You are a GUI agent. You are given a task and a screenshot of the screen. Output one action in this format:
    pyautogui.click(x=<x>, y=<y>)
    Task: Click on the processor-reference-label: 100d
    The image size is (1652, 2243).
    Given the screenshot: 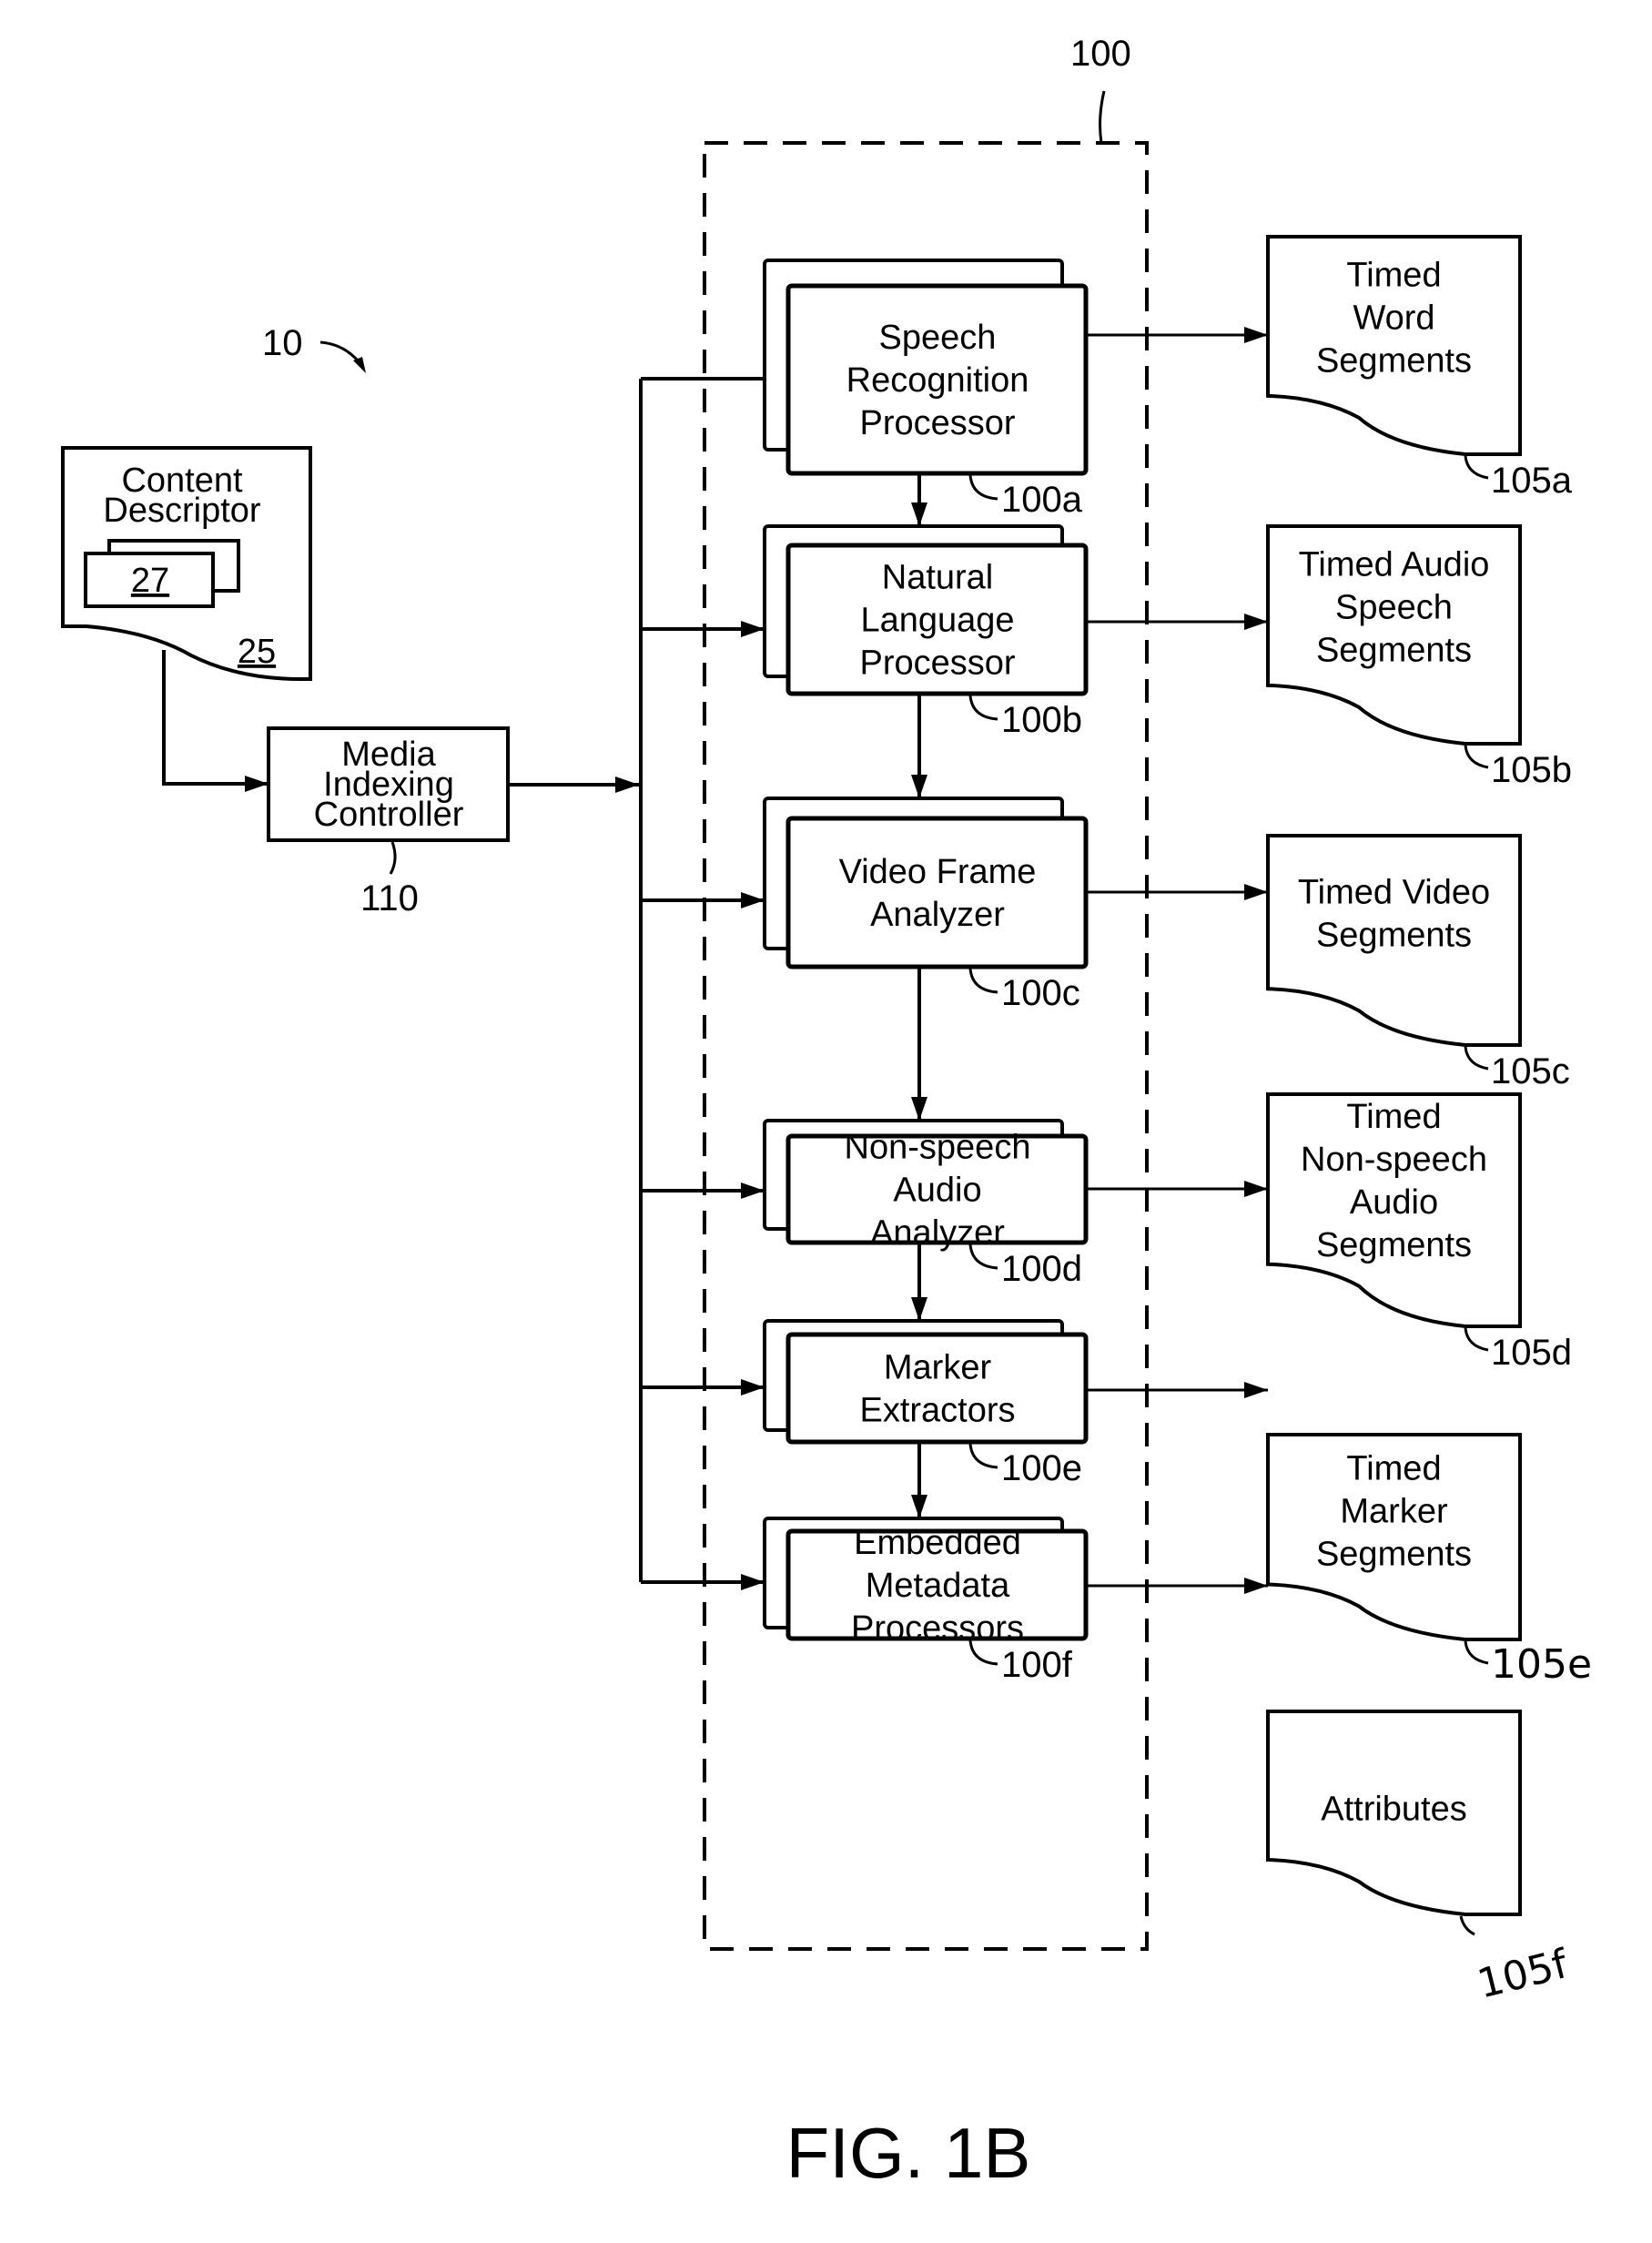 What is the action you would take?
    pyautogui.click(x=1042, y=1269)
    